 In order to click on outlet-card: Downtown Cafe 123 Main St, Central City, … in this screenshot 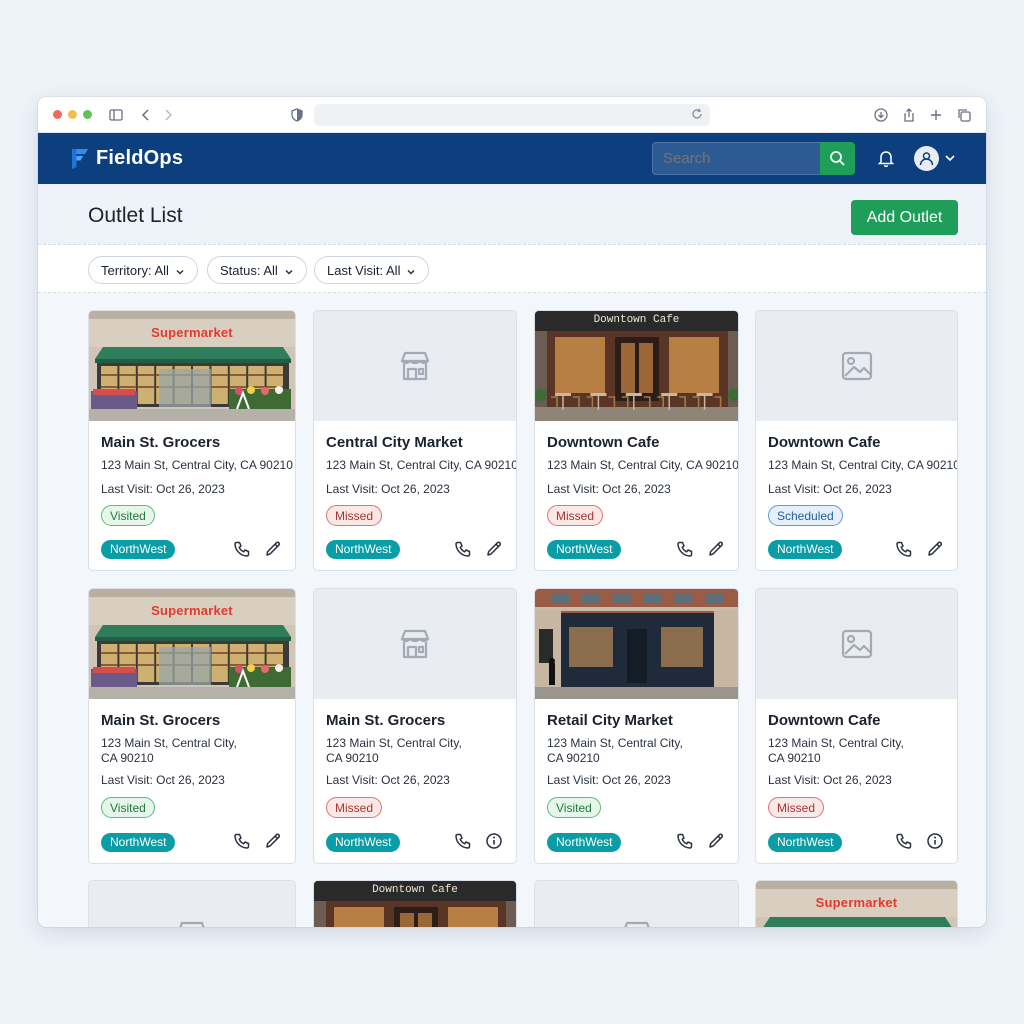, I will do `click(856, 440)`.